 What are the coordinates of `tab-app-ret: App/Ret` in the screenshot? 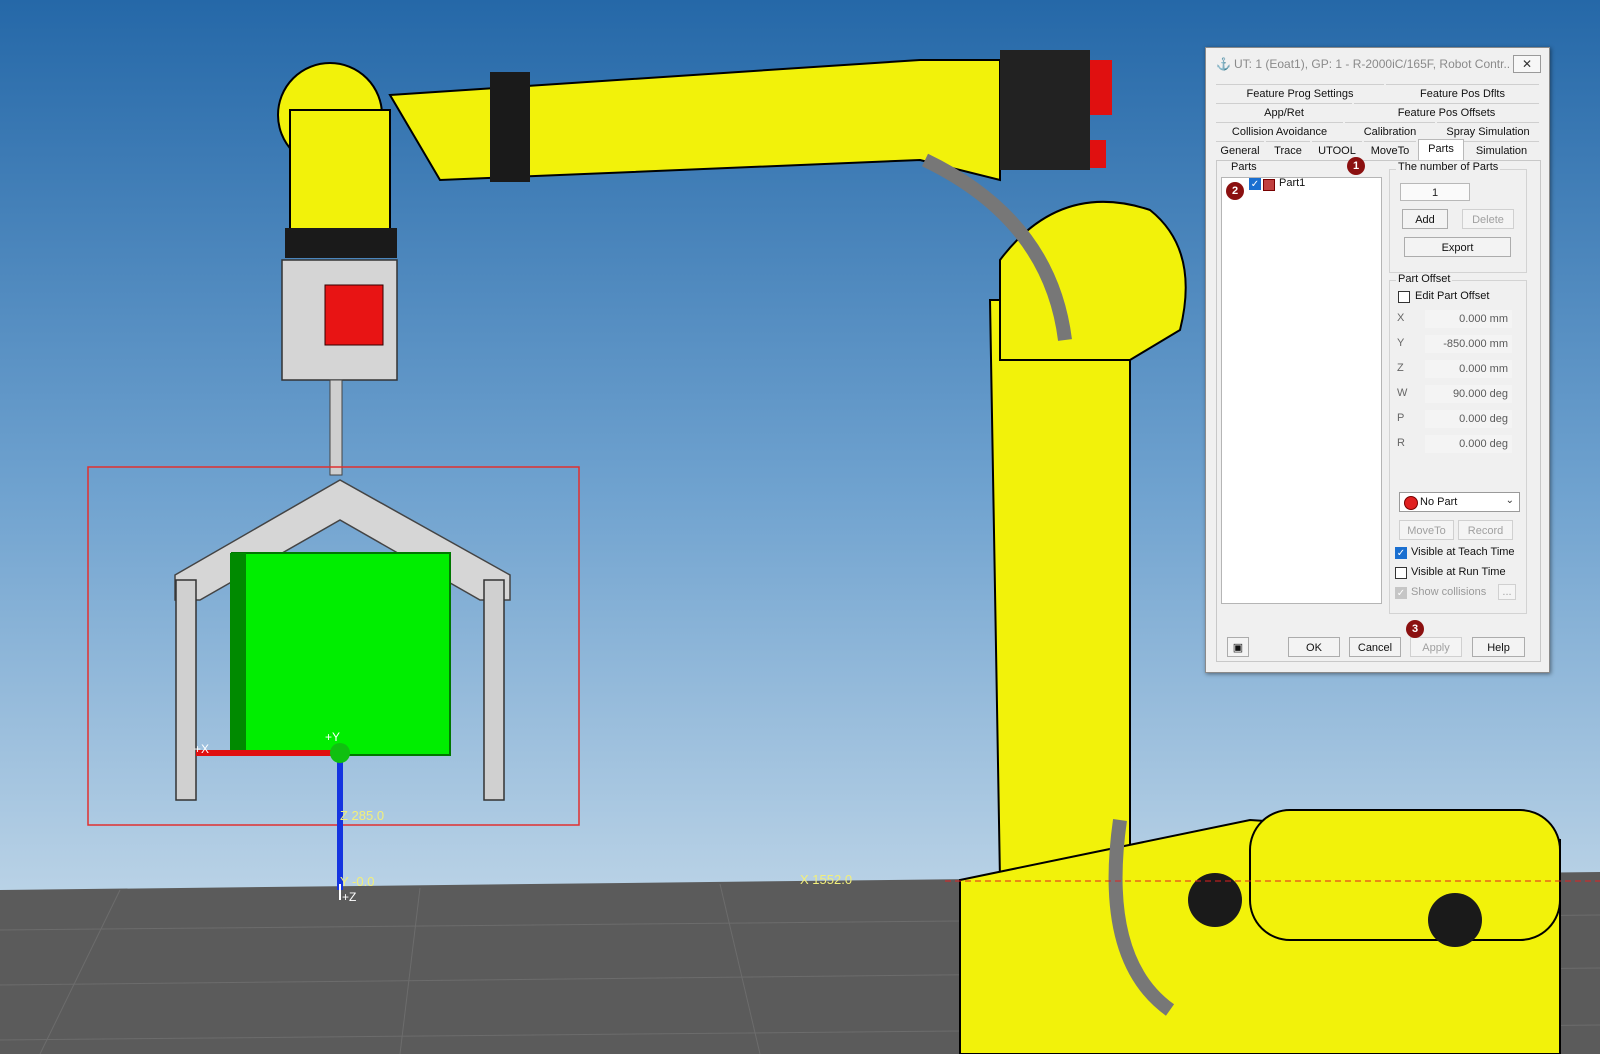 It's located at (1284, 112).